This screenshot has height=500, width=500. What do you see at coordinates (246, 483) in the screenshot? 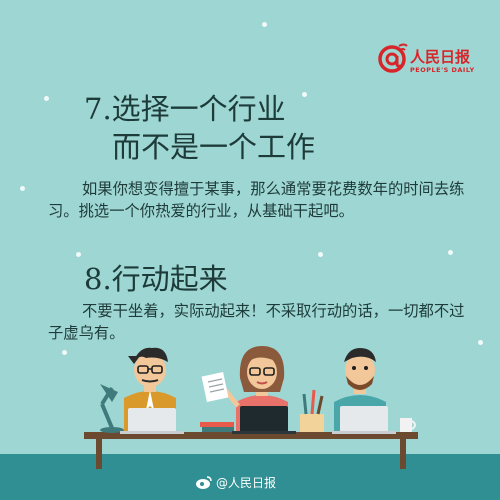
I see `watermark-text: @人民日报` at bounding box center [246, 483].